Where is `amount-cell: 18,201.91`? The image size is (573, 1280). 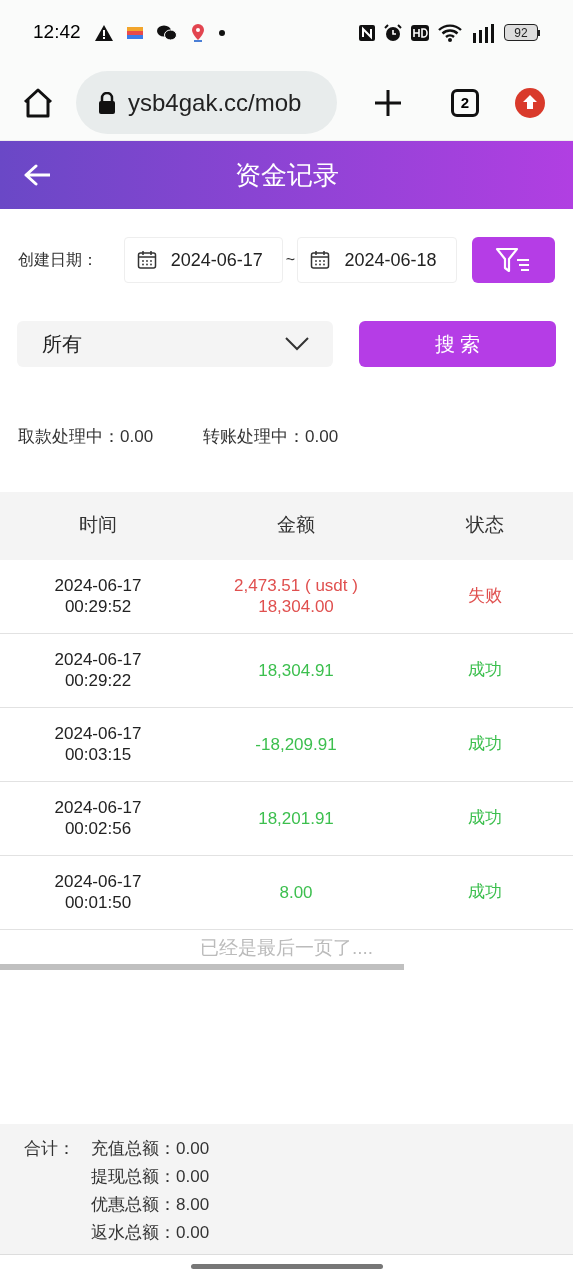 amount-cell: 18,201.91 is located at coordinates (296, 818).